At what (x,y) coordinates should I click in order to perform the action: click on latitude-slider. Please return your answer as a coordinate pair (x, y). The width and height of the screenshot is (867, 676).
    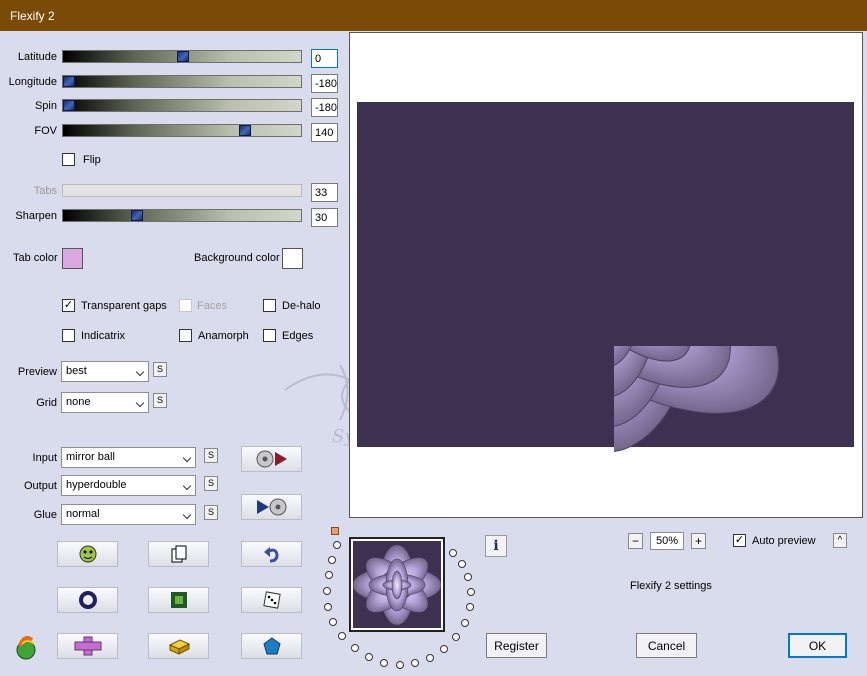
    Looking at the image, I should click on (182, 56).